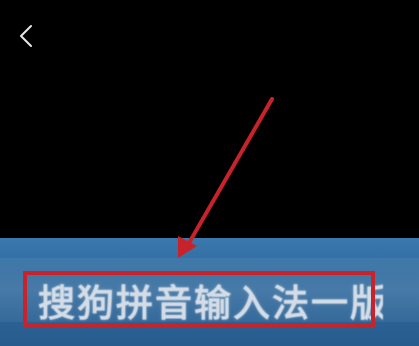 The image size is (419, 346). I want to click on banner-title: 搜狗拼音输入法一版, so click(210, 303).